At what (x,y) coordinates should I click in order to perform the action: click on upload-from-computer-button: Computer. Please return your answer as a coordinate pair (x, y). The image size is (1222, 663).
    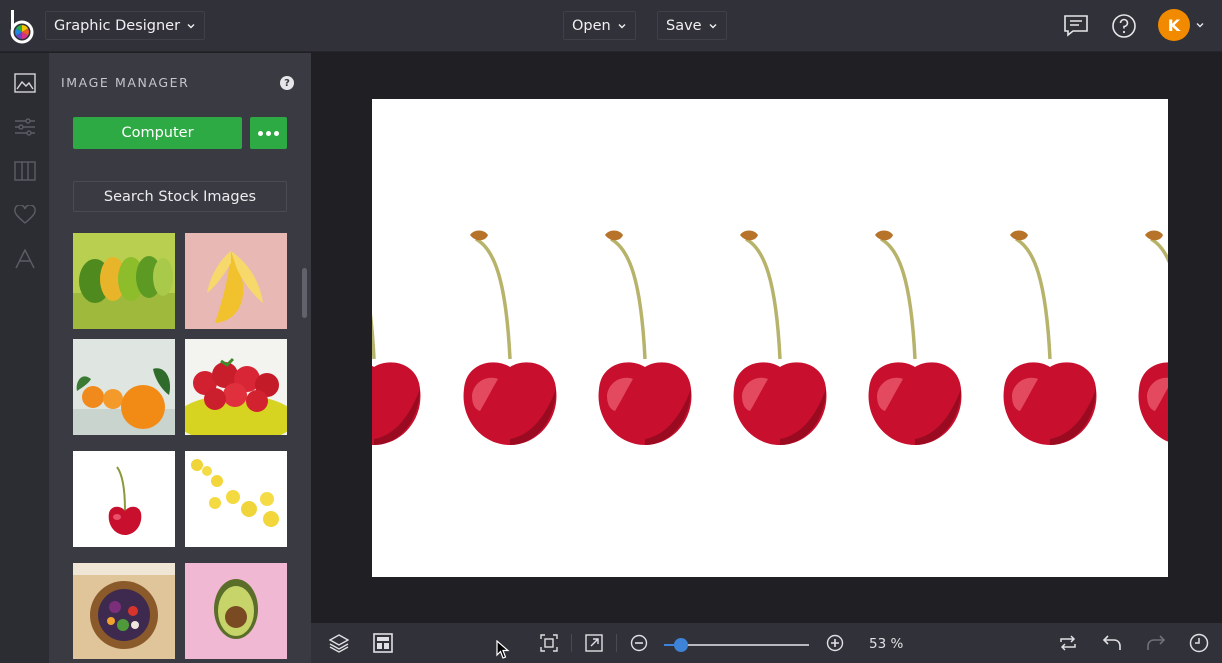
    Looking at the image, I should click on (157, 133).